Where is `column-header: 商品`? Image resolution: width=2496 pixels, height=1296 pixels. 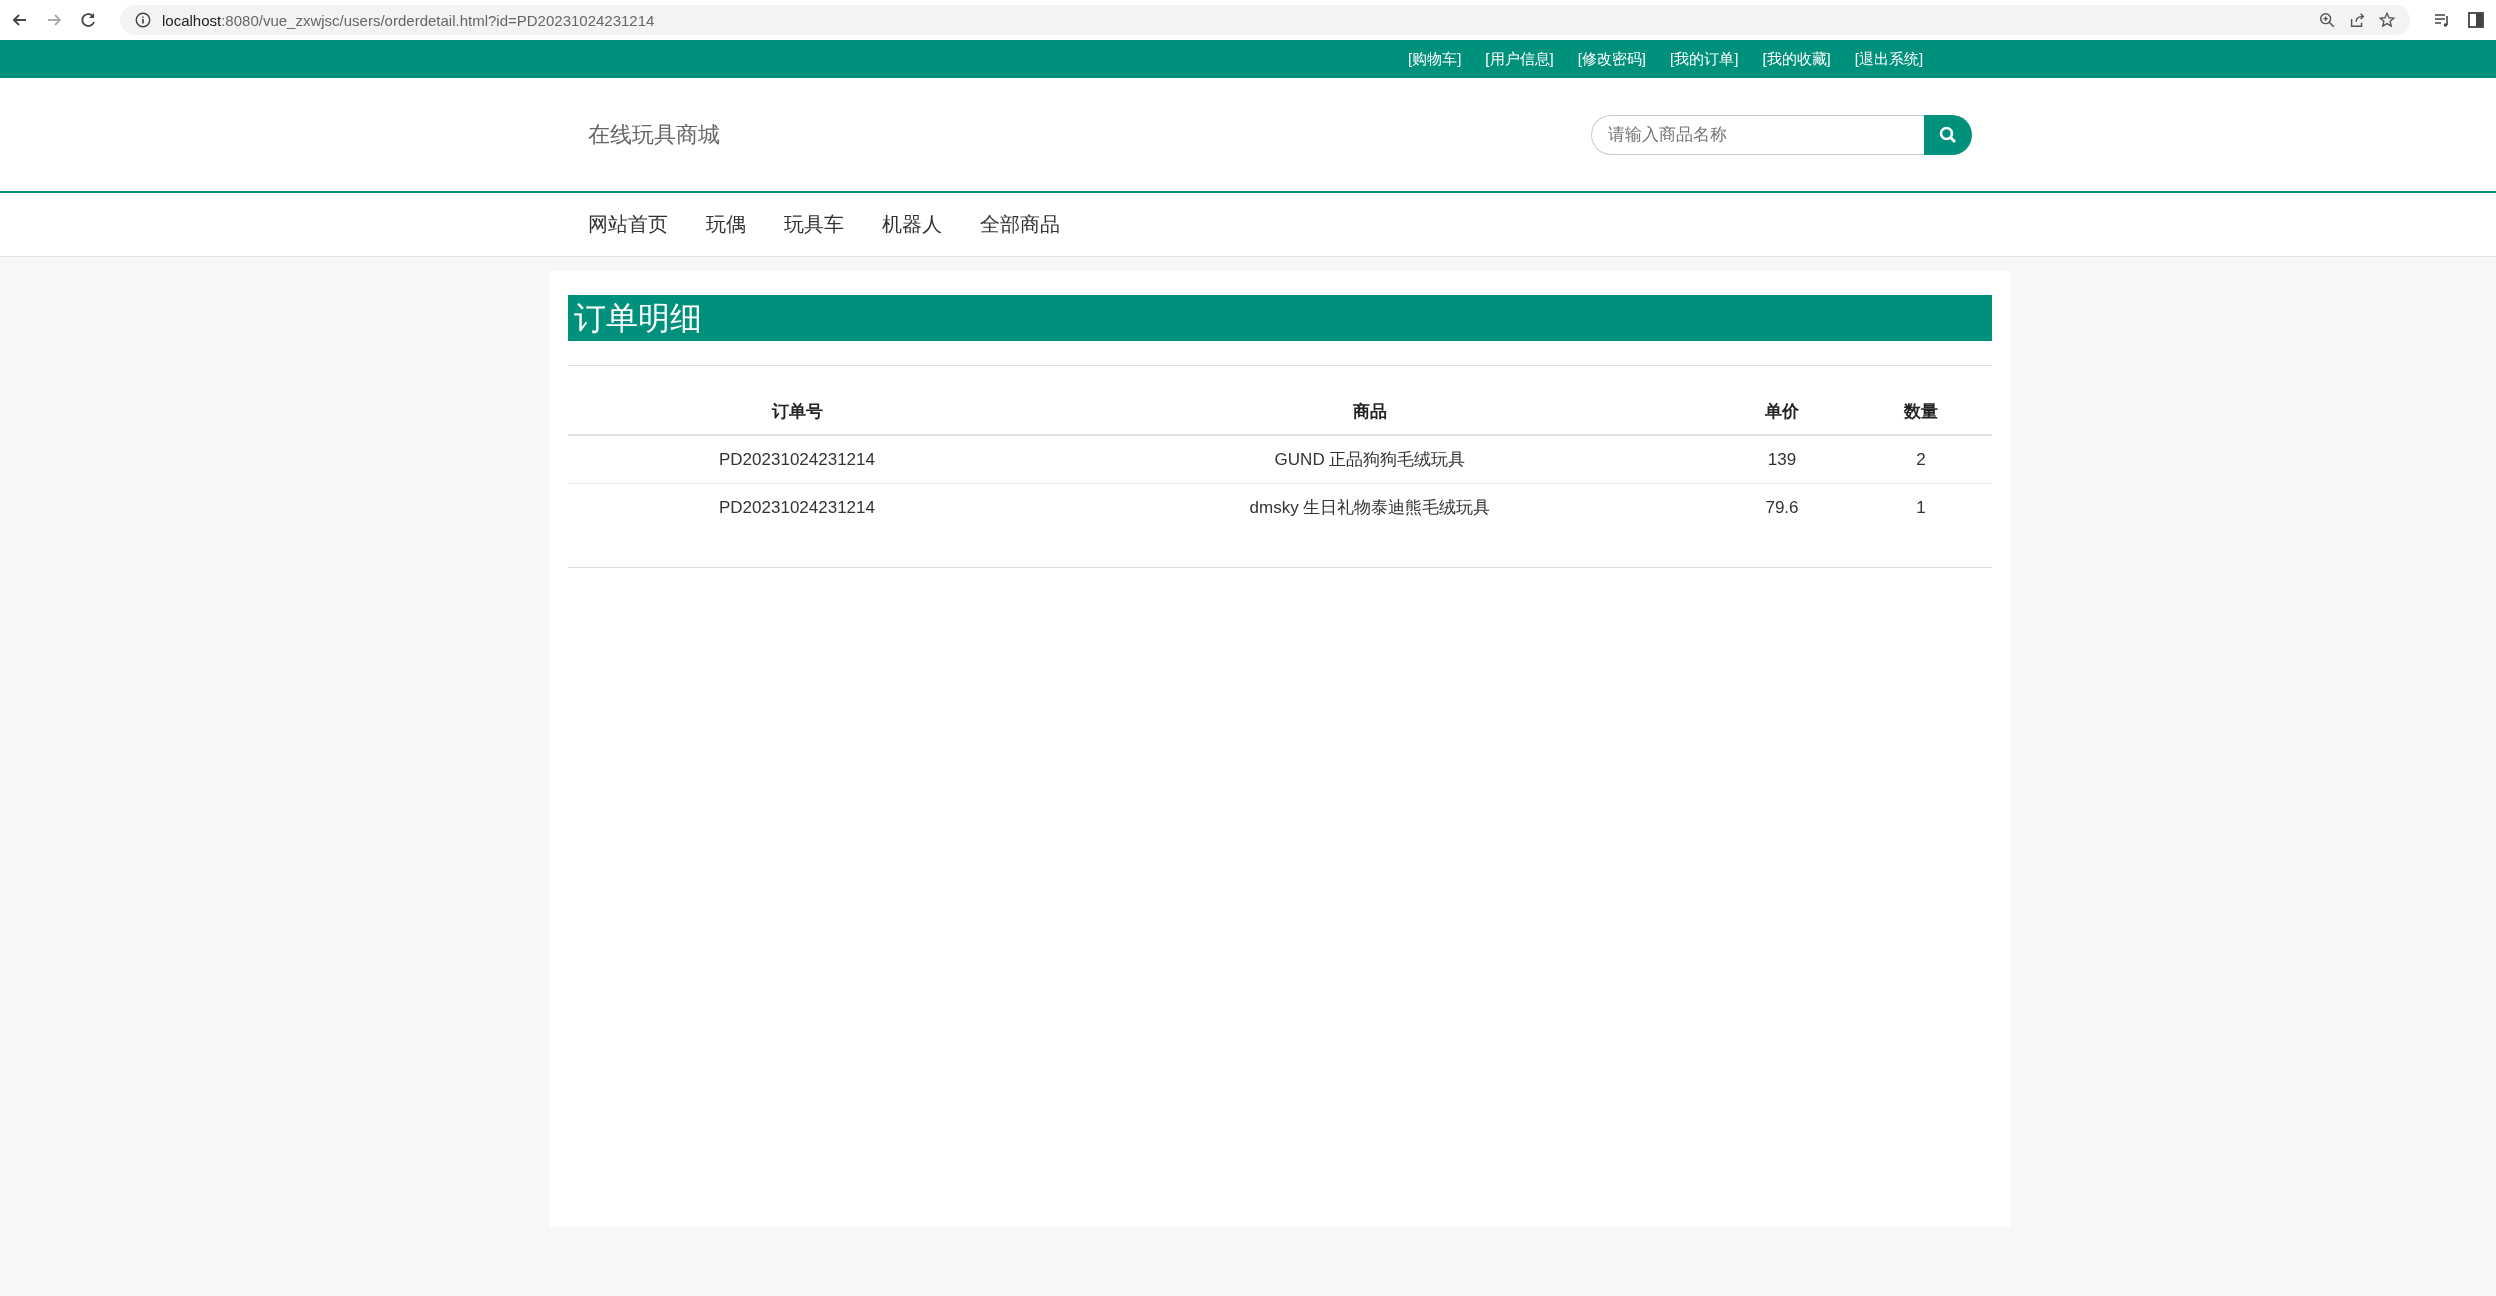
column-header: 商品 is located at coordinates (1370, 411).